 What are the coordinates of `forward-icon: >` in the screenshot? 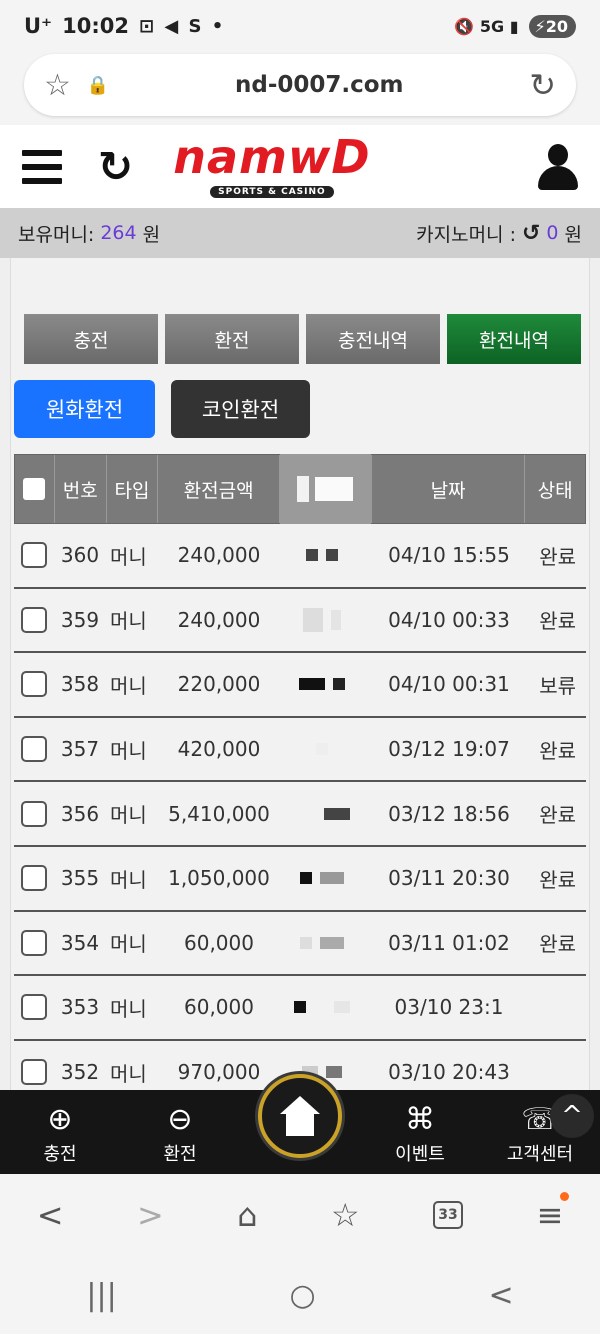 It's located at (150, 1215).